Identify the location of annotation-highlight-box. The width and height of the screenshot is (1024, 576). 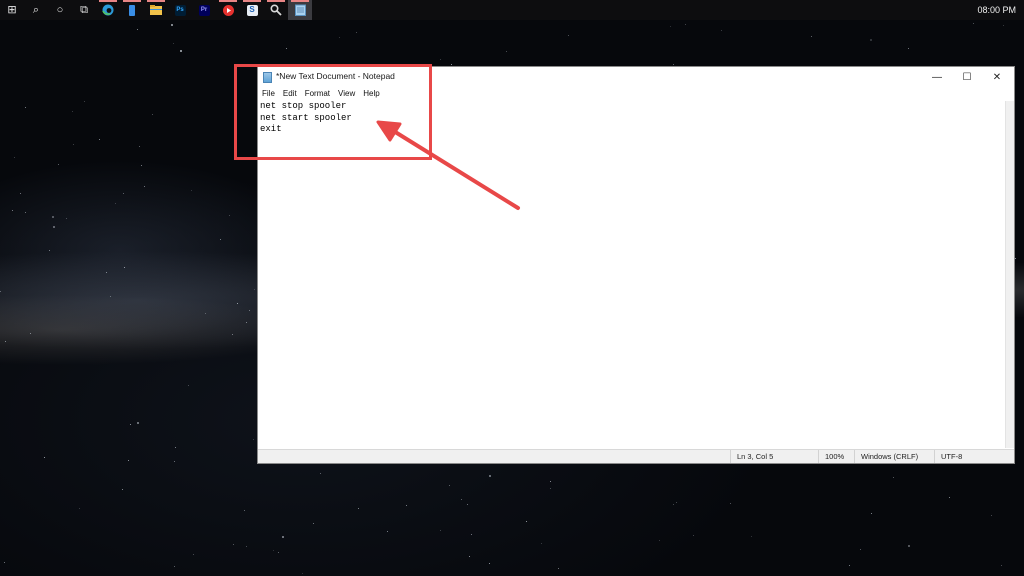
(333, 112).